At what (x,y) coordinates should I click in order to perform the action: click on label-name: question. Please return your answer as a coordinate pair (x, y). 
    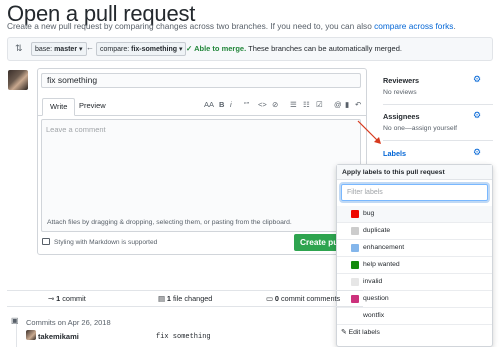
    Looking at the image, I should click on (376, 298).